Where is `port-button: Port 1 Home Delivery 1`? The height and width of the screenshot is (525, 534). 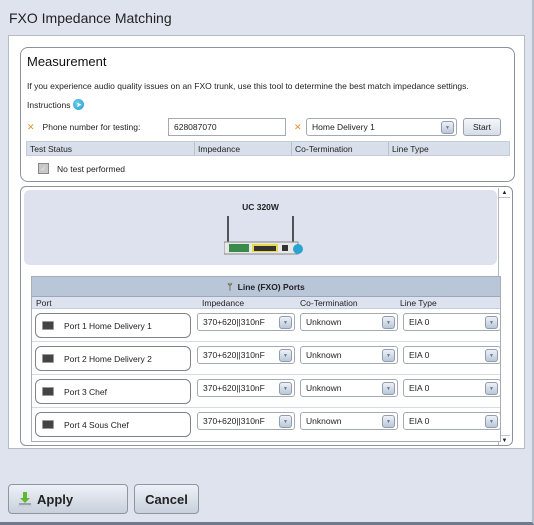
port-button: Port 1 Home Delivery 1 is located at coordinates (113, 325).